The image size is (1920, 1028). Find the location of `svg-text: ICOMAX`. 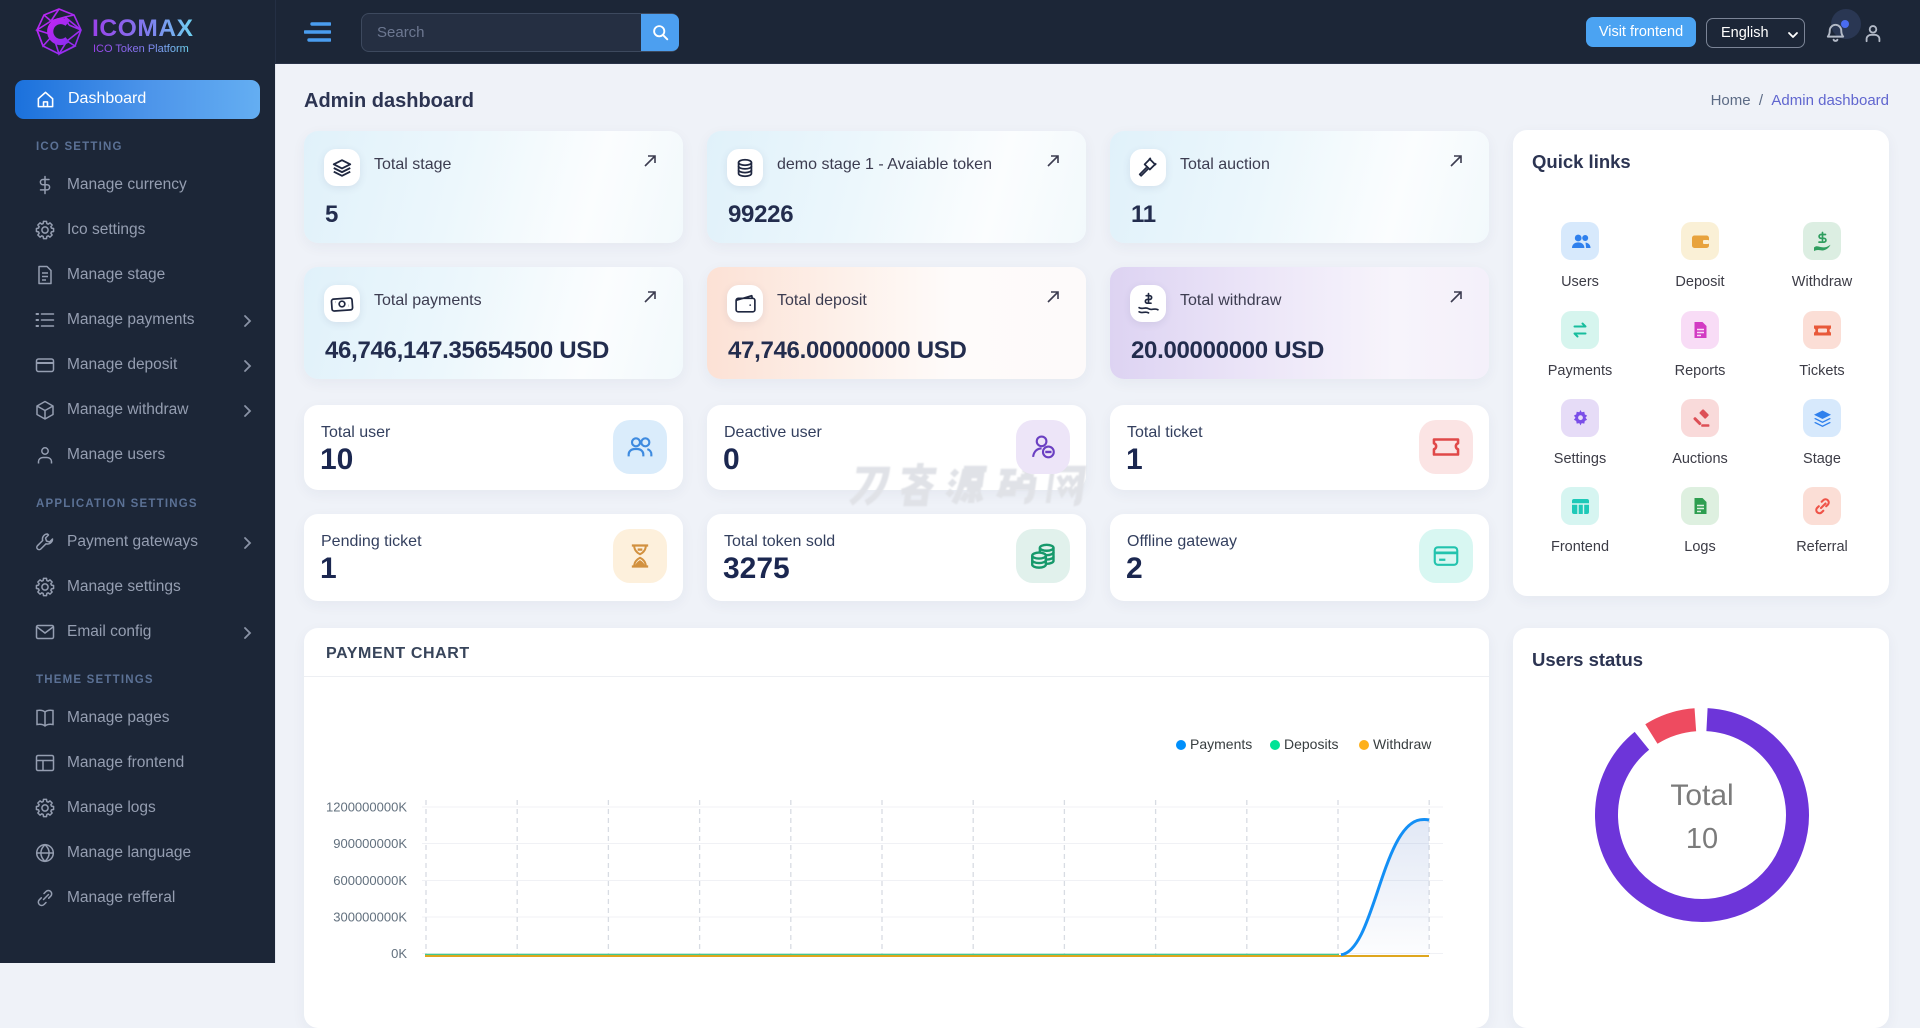

svg-text: ICOMAX is located at coordinates (143, 28).